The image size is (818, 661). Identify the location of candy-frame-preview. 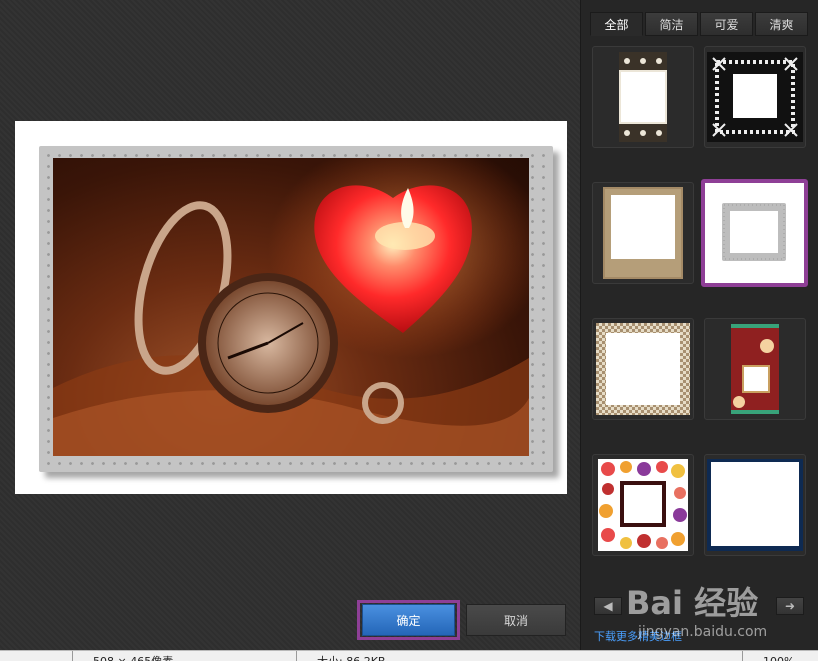
(643, 505).